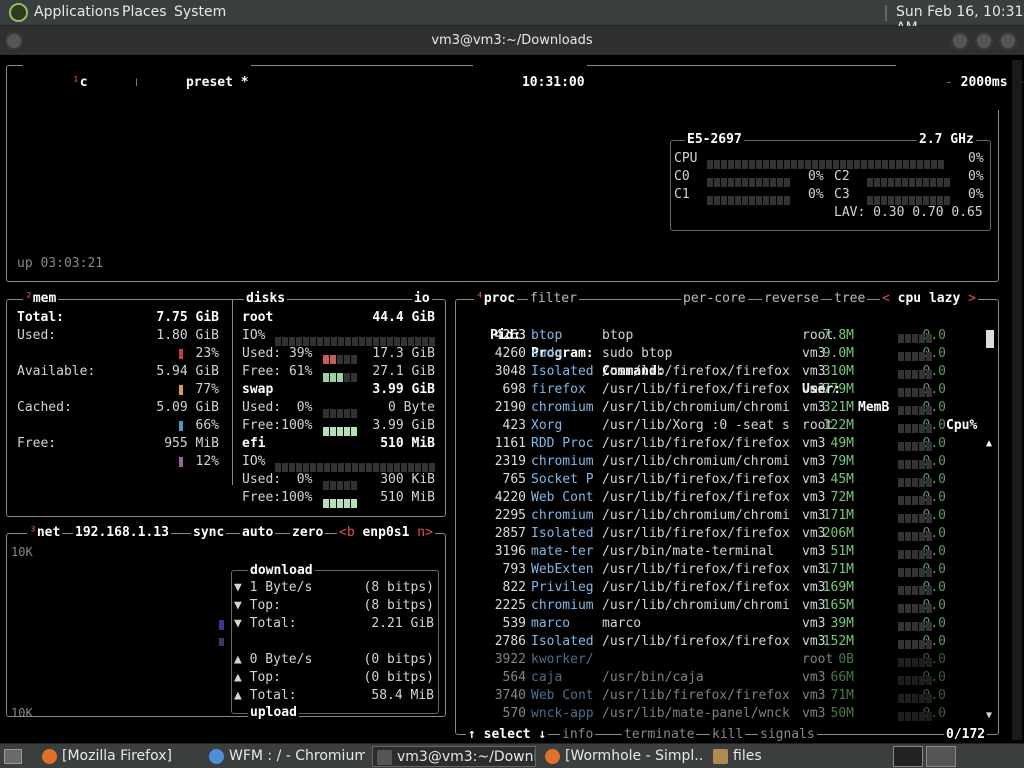 The height and width of the screenshot is (768, 1024). I want to click on proc-cell-command: /usr/bin/caja, so click(653, 677).